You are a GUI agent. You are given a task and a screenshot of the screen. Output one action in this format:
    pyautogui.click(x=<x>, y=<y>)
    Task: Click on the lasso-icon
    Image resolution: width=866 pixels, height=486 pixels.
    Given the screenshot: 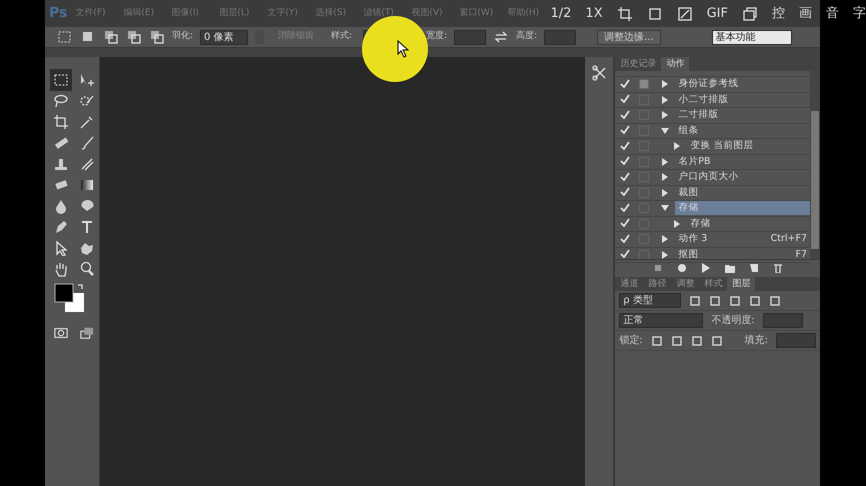 What is the action you would take?
    pyautogui.click(x=61, y=100)
    